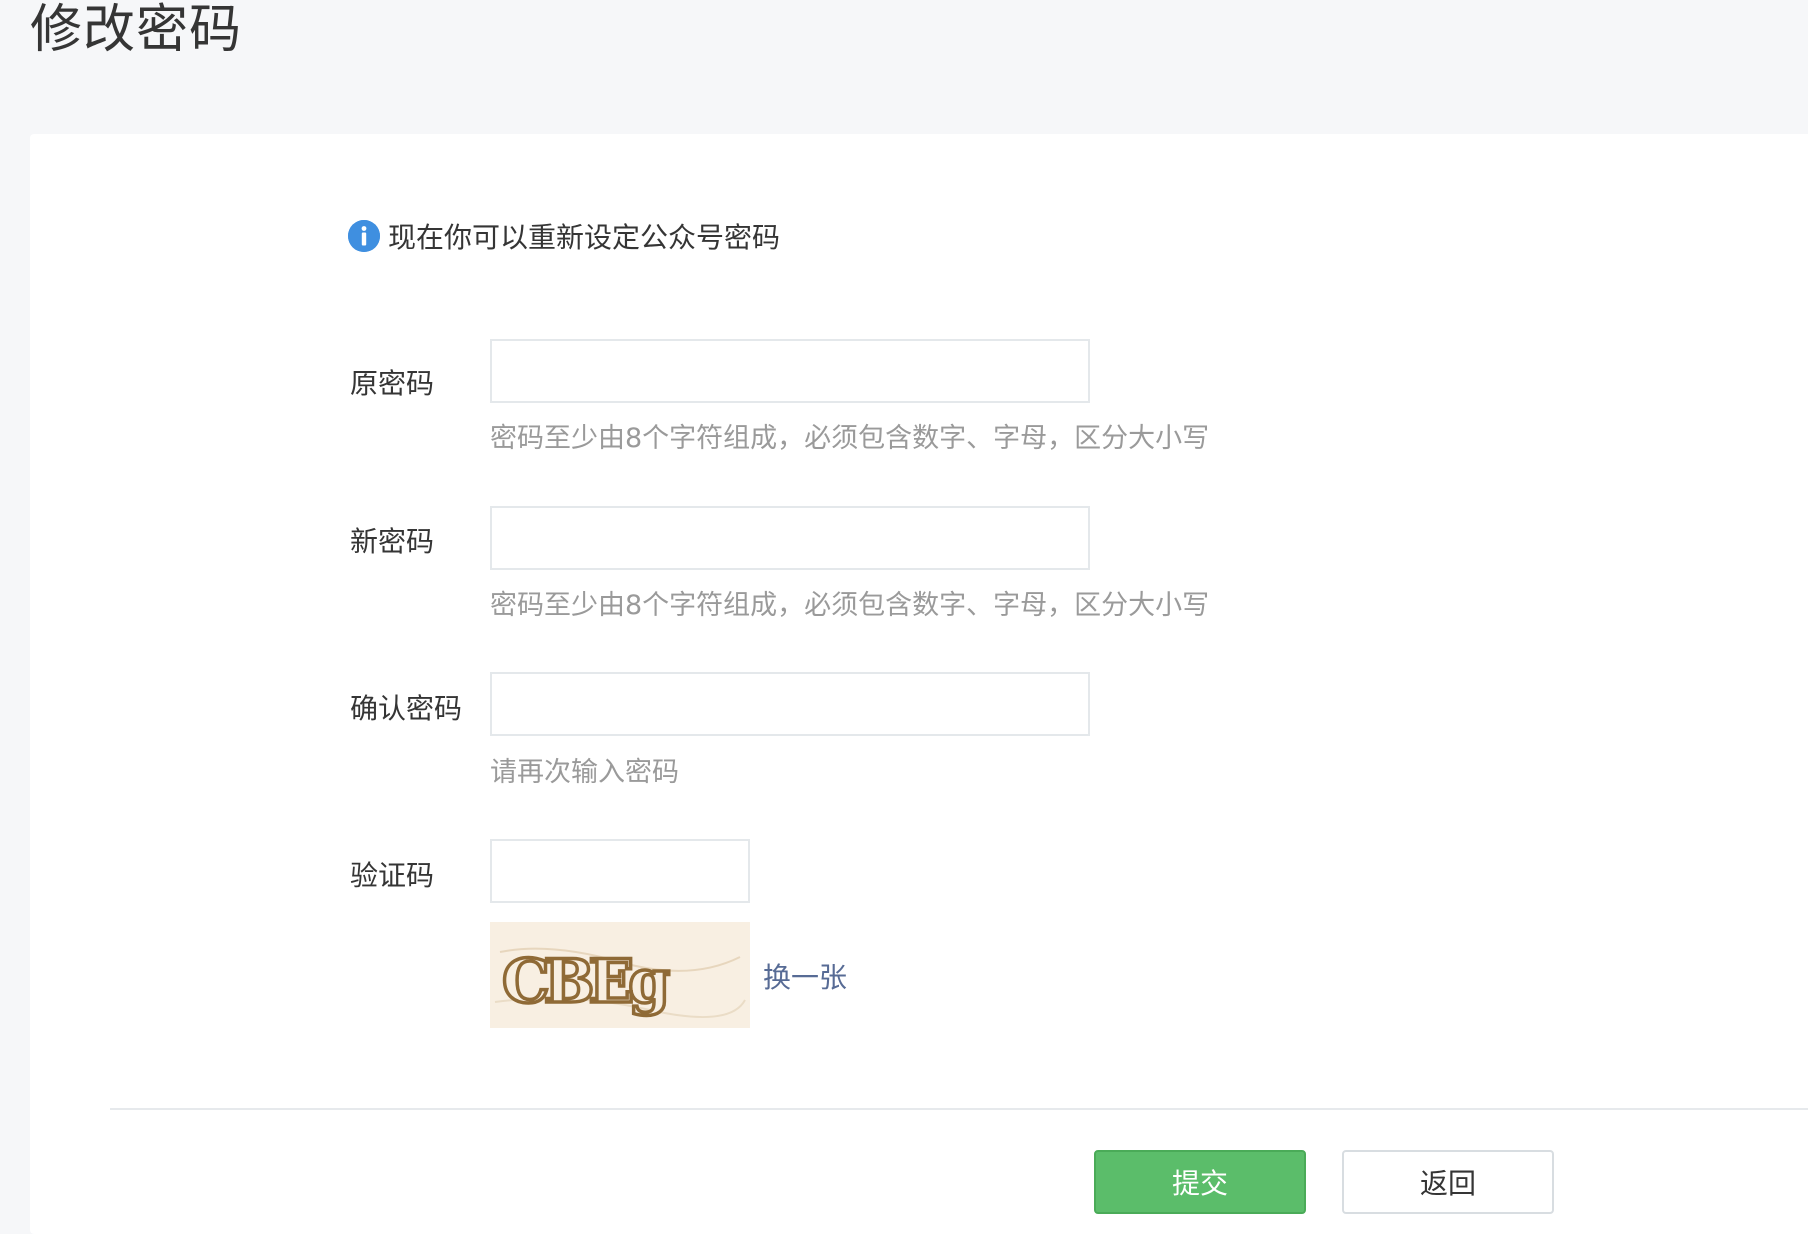 The width and height of the screenshot is (1808, 1234). What do you see at coordinates (790, 538) in the screenshot?
I see `new-password-input` at bounding box center [790, 538].